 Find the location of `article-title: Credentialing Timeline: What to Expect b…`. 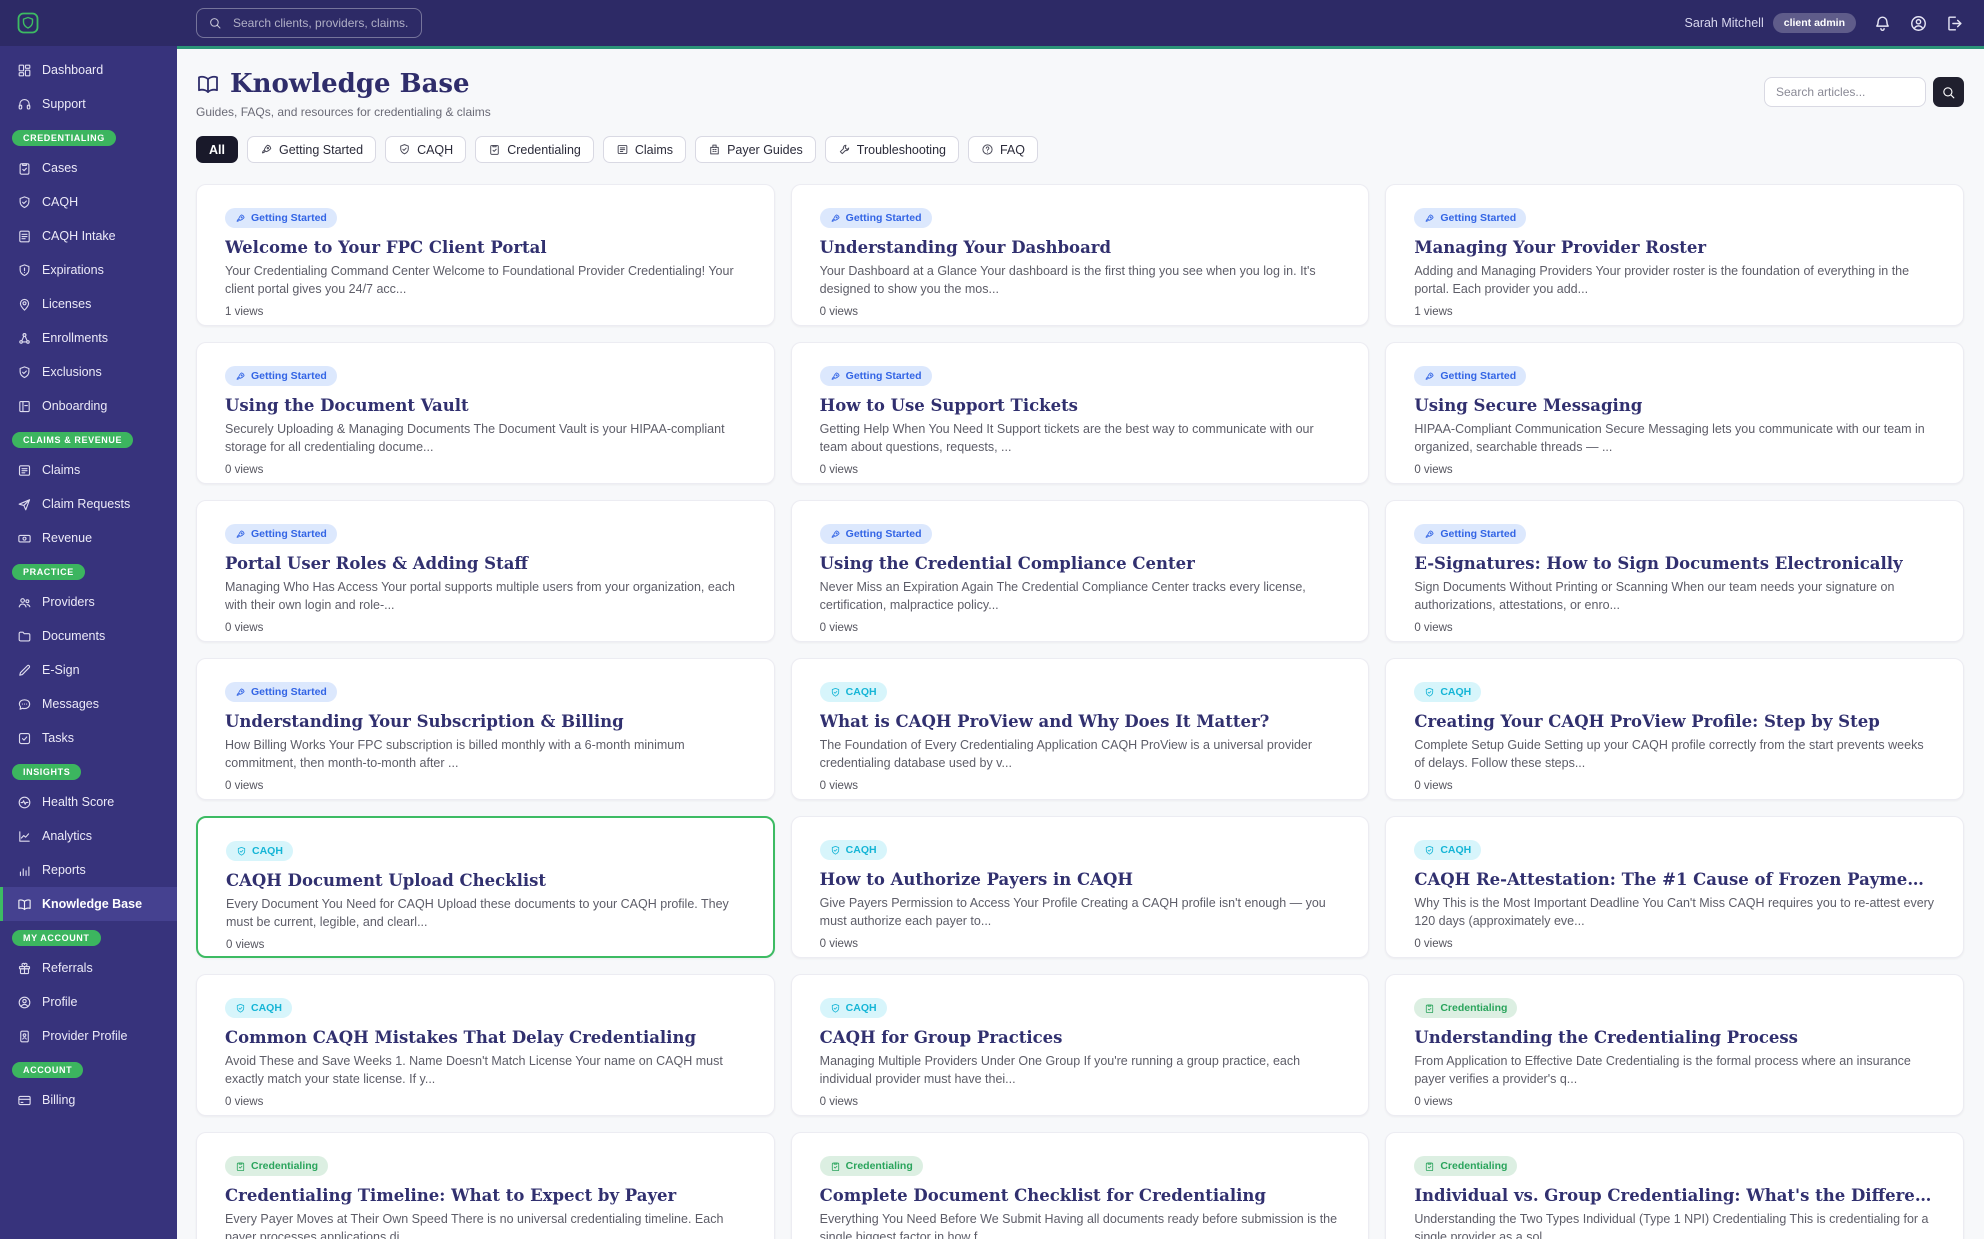

article-title: Credentialing Timeline: What to Expect b… is located at coordinates (451, 1195).